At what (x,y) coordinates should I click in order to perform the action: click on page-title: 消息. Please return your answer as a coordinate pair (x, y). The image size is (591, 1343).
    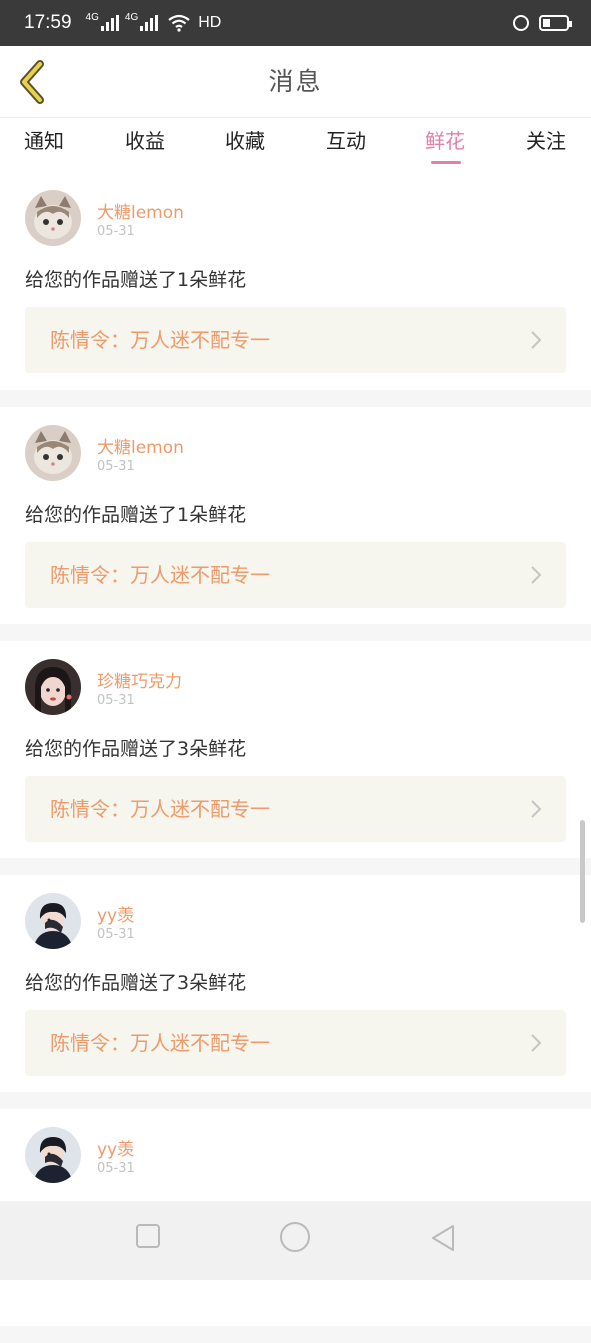
    Looking at the image, I should click on (295, 81).